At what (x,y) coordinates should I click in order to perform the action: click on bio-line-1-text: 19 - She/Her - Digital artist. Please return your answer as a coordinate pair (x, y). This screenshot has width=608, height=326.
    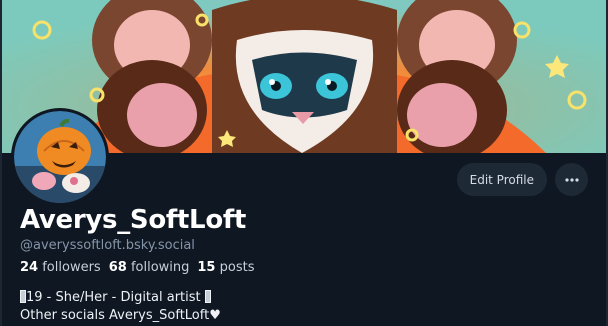
    Looking at the image, I should click on (113, 297).